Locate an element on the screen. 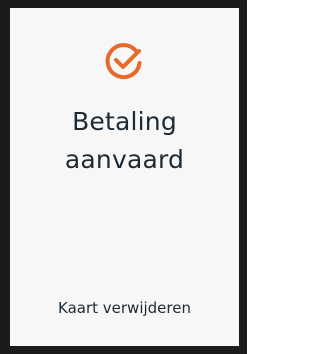 Image resolution: width=320 pixels, height=354 pixels. check-circle-icon is located at coordinates (123, 61).